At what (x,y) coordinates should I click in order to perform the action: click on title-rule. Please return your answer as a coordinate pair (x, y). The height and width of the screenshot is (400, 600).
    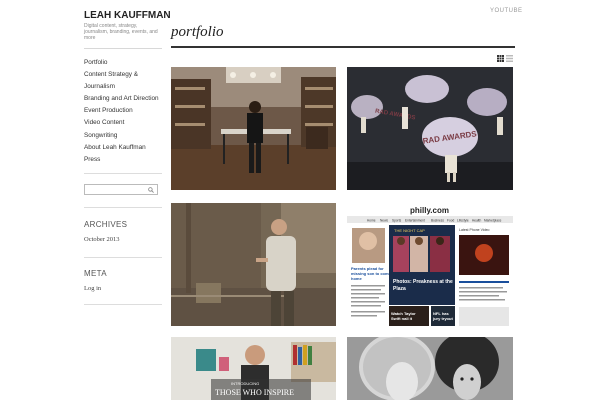
    Looking at the image, I should click on (343, 47).